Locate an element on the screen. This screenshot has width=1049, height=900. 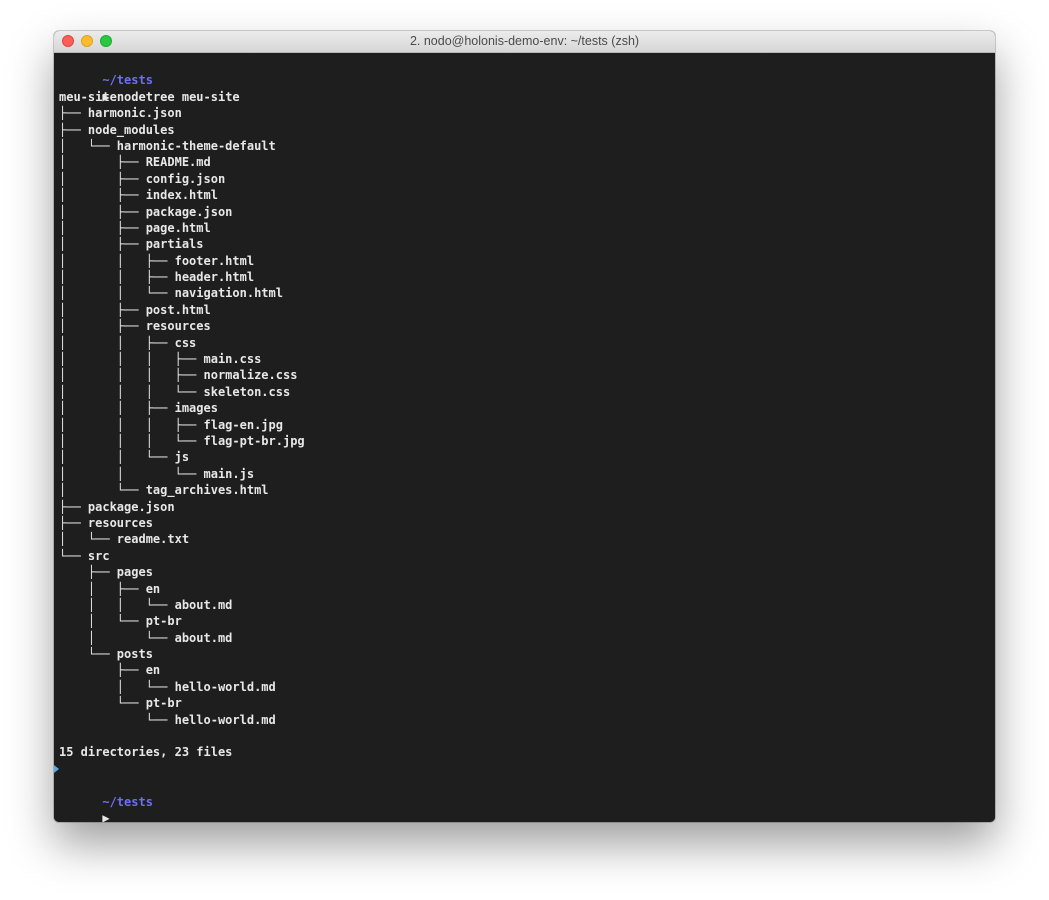
tree-line: │ │ ├── images is located at coordinates (138, 408).